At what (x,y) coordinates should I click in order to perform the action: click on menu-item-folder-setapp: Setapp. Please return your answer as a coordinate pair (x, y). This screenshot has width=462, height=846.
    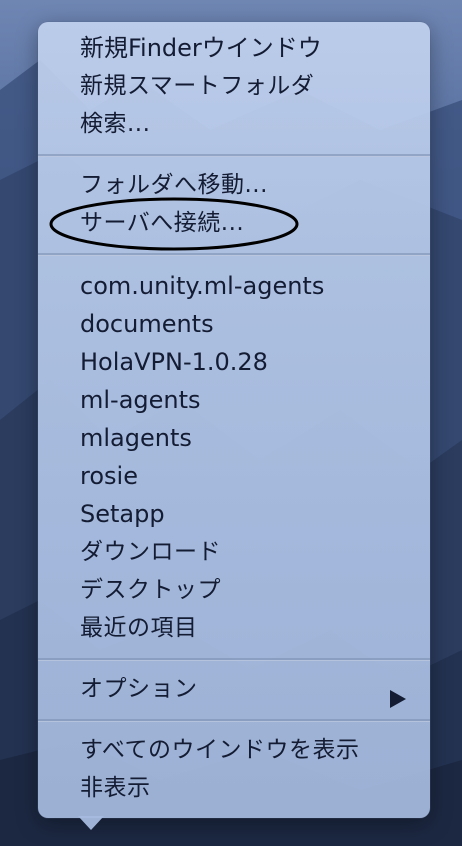
    Looking at the image, I should click on (122, 514).